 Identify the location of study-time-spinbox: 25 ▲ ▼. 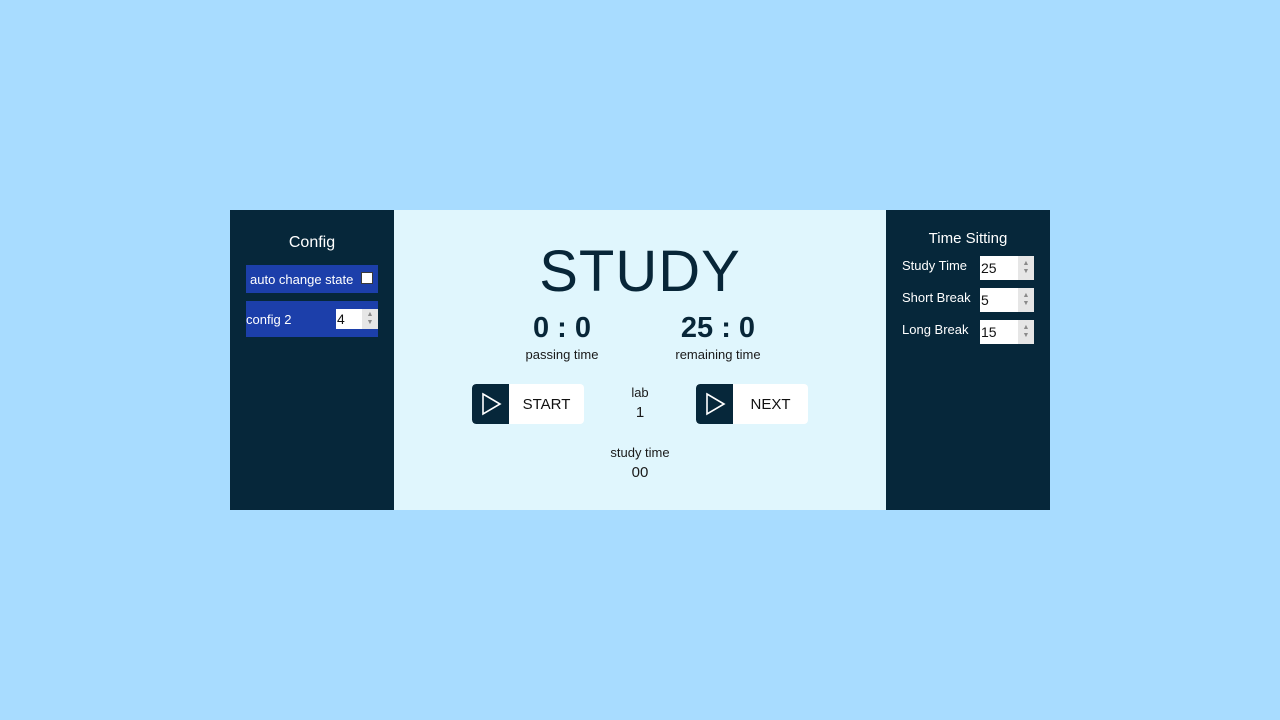
(1007, 268).